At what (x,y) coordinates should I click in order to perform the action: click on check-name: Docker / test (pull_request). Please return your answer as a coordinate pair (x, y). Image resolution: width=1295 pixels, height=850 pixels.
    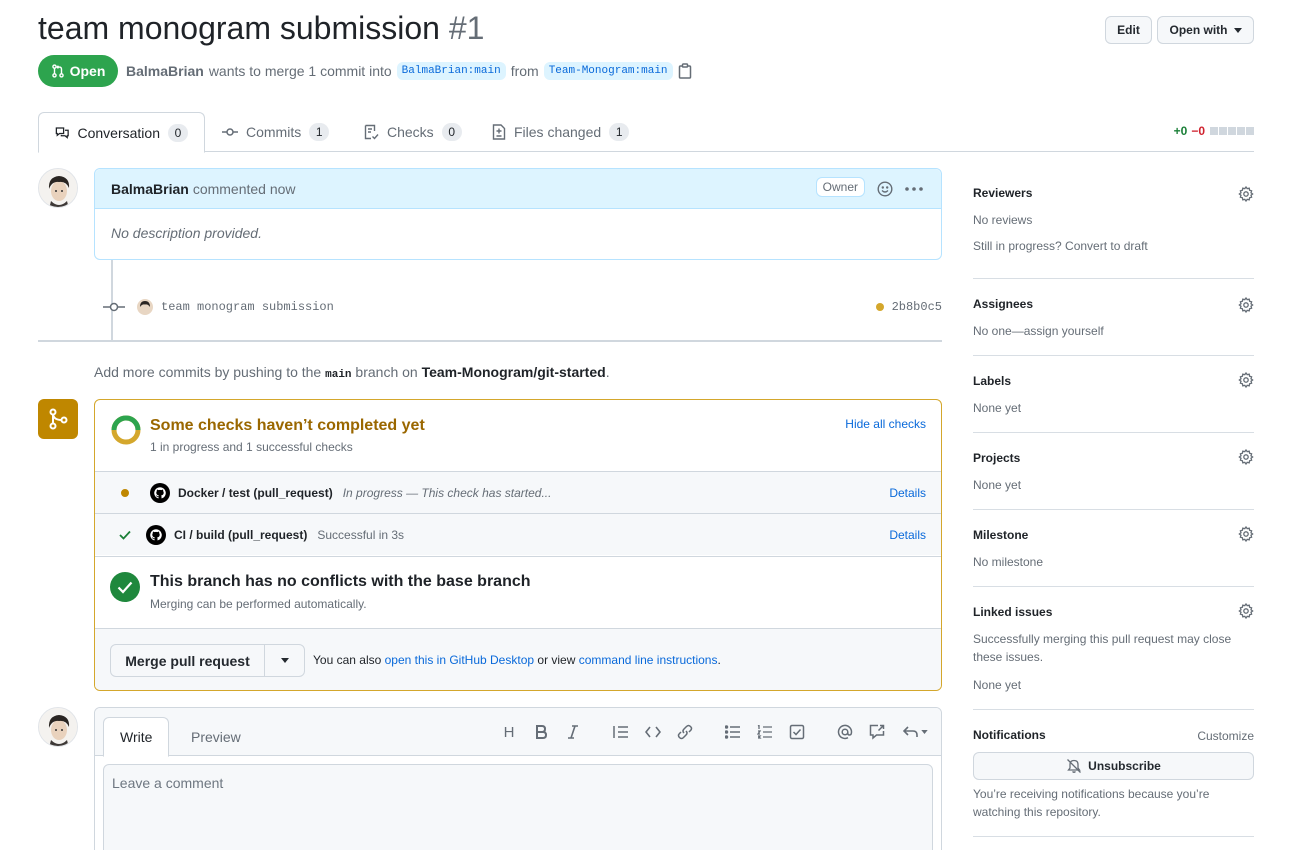
    Looking at the image, I should click on (255, 492).